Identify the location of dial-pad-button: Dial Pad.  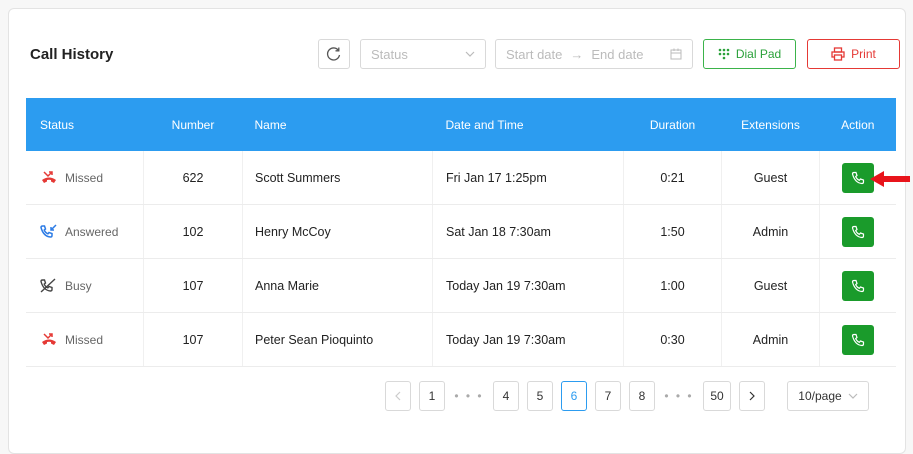
(749, 54).